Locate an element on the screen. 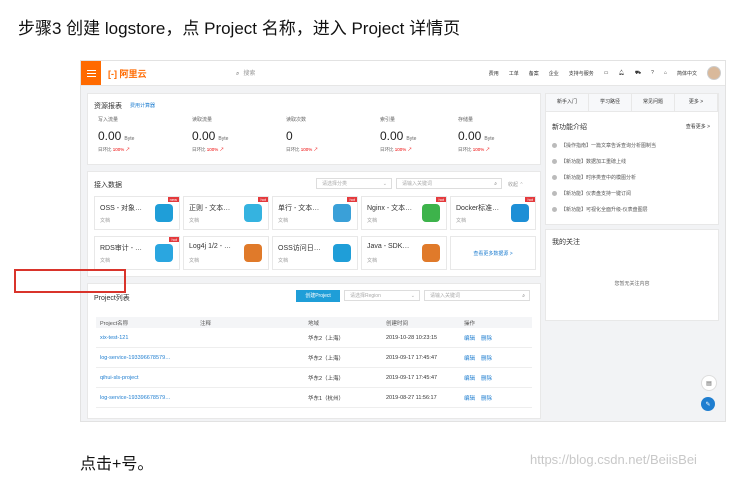 This screenshot has width=742, height=479. tile-rds: RDS审计 - … 文档 hot is located at coordinates (137, 253).